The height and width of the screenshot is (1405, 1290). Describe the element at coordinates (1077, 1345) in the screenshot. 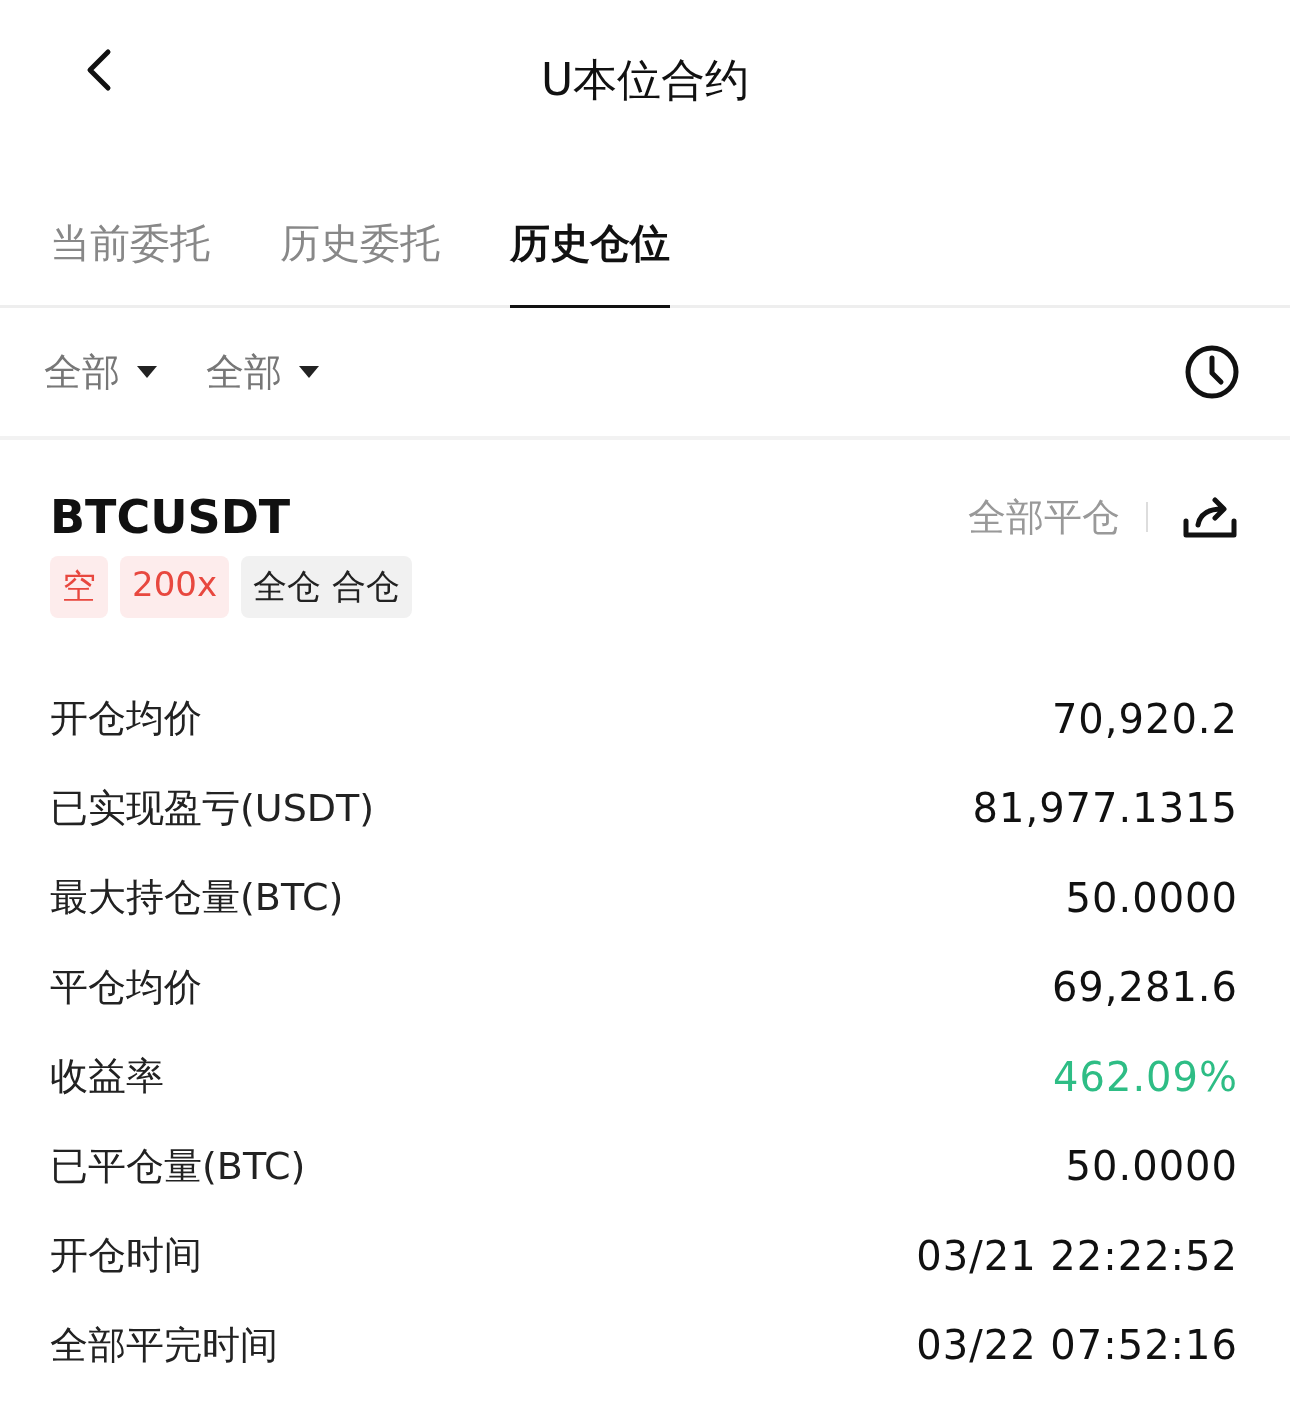

I see `field-value: 03/22 07:52:16` at that location.